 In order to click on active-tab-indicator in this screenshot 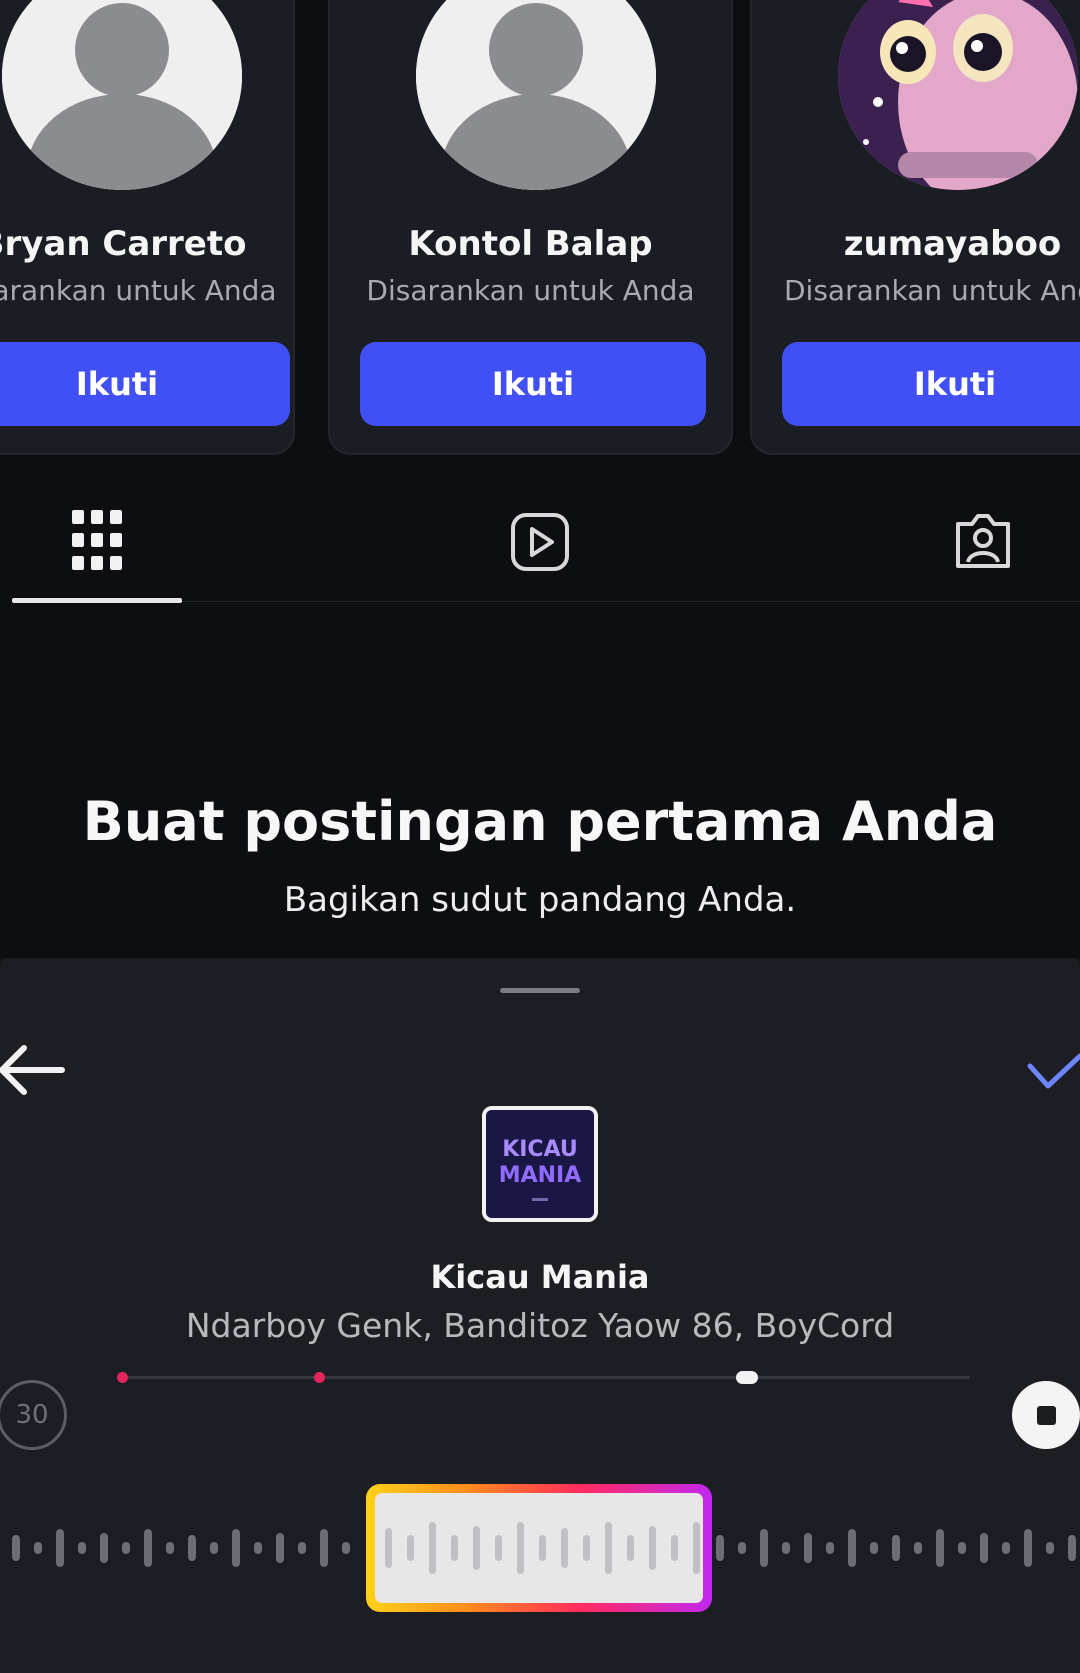, I will do `click(97, 600)`.